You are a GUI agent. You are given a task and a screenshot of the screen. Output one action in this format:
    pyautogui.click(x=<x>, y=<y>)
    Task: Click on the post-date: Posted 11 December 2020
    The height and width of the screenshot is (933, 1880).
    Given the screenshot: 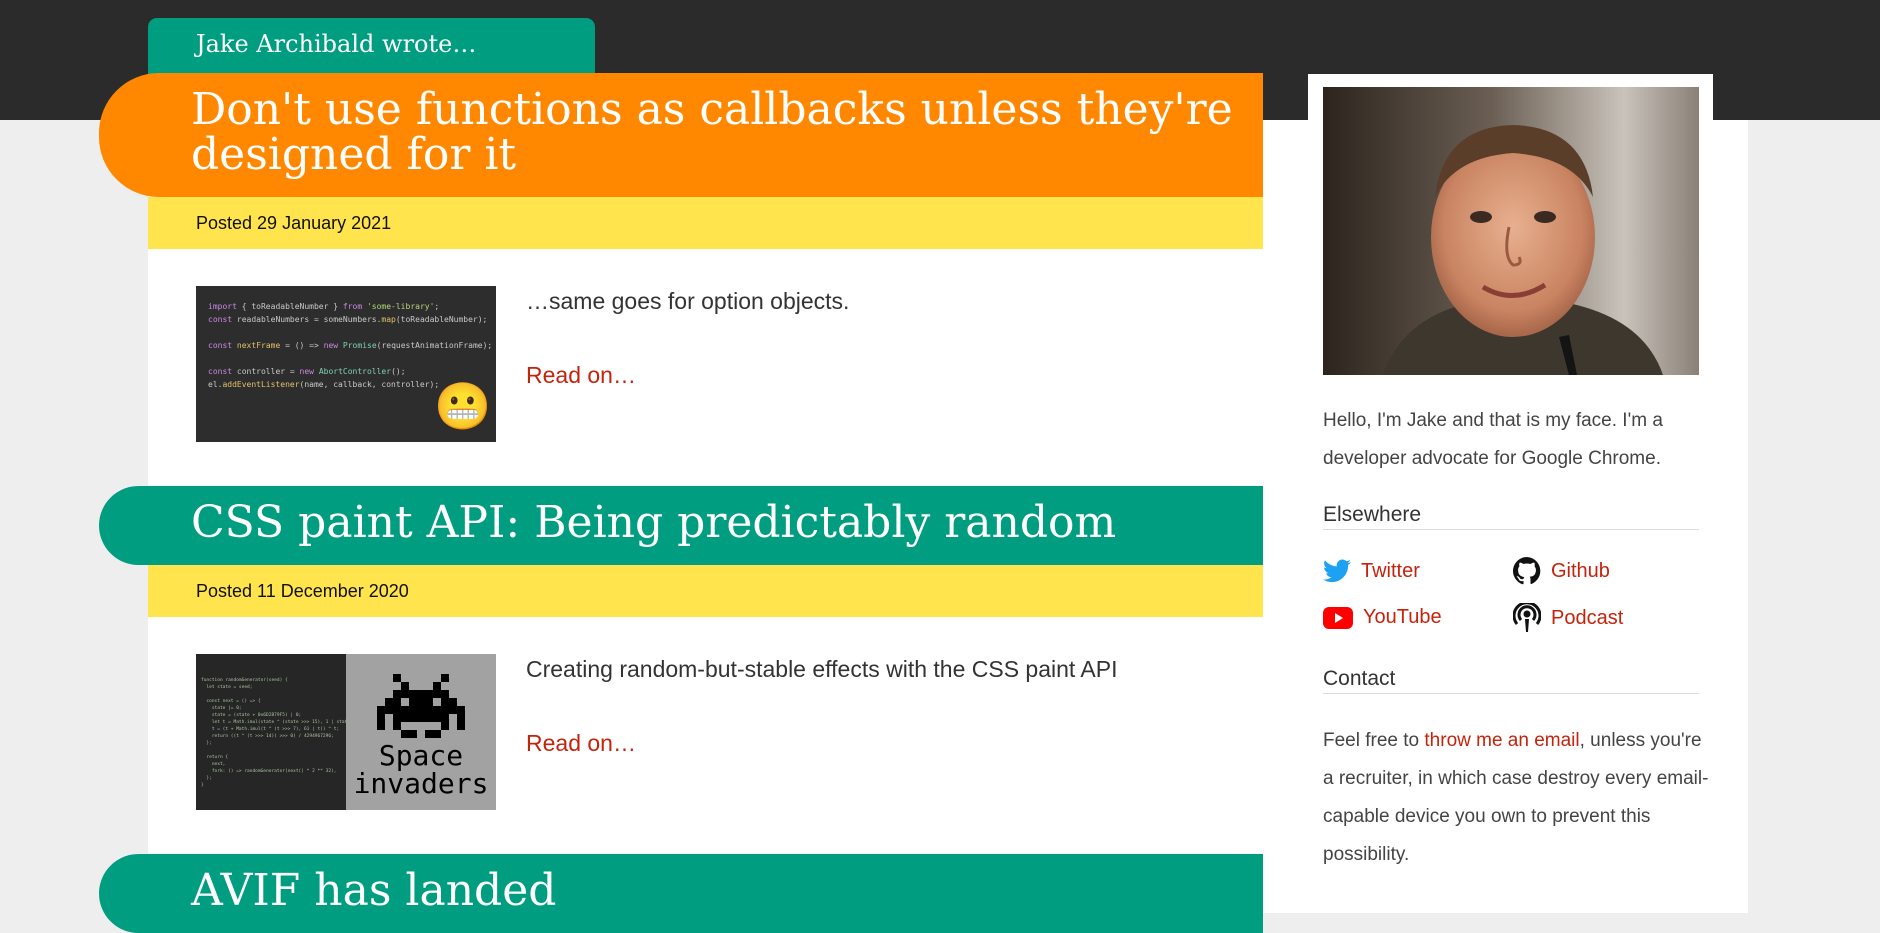 What is the action you would take?
    pyautogui.click(x=705, y=591)
    